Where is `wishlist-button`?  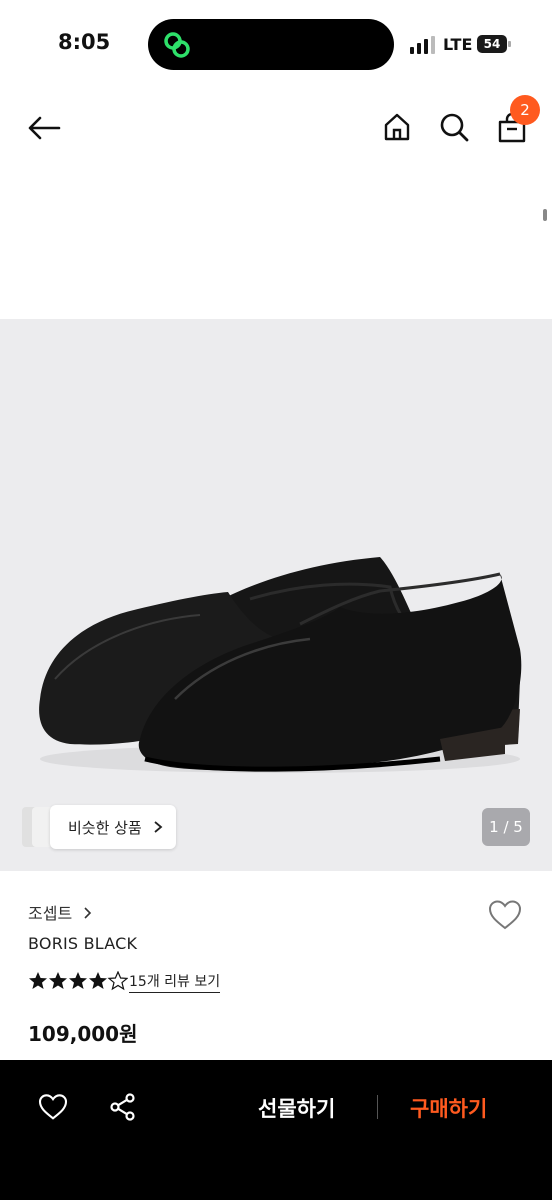
wishlist-button is located at coordinates (505, 915).